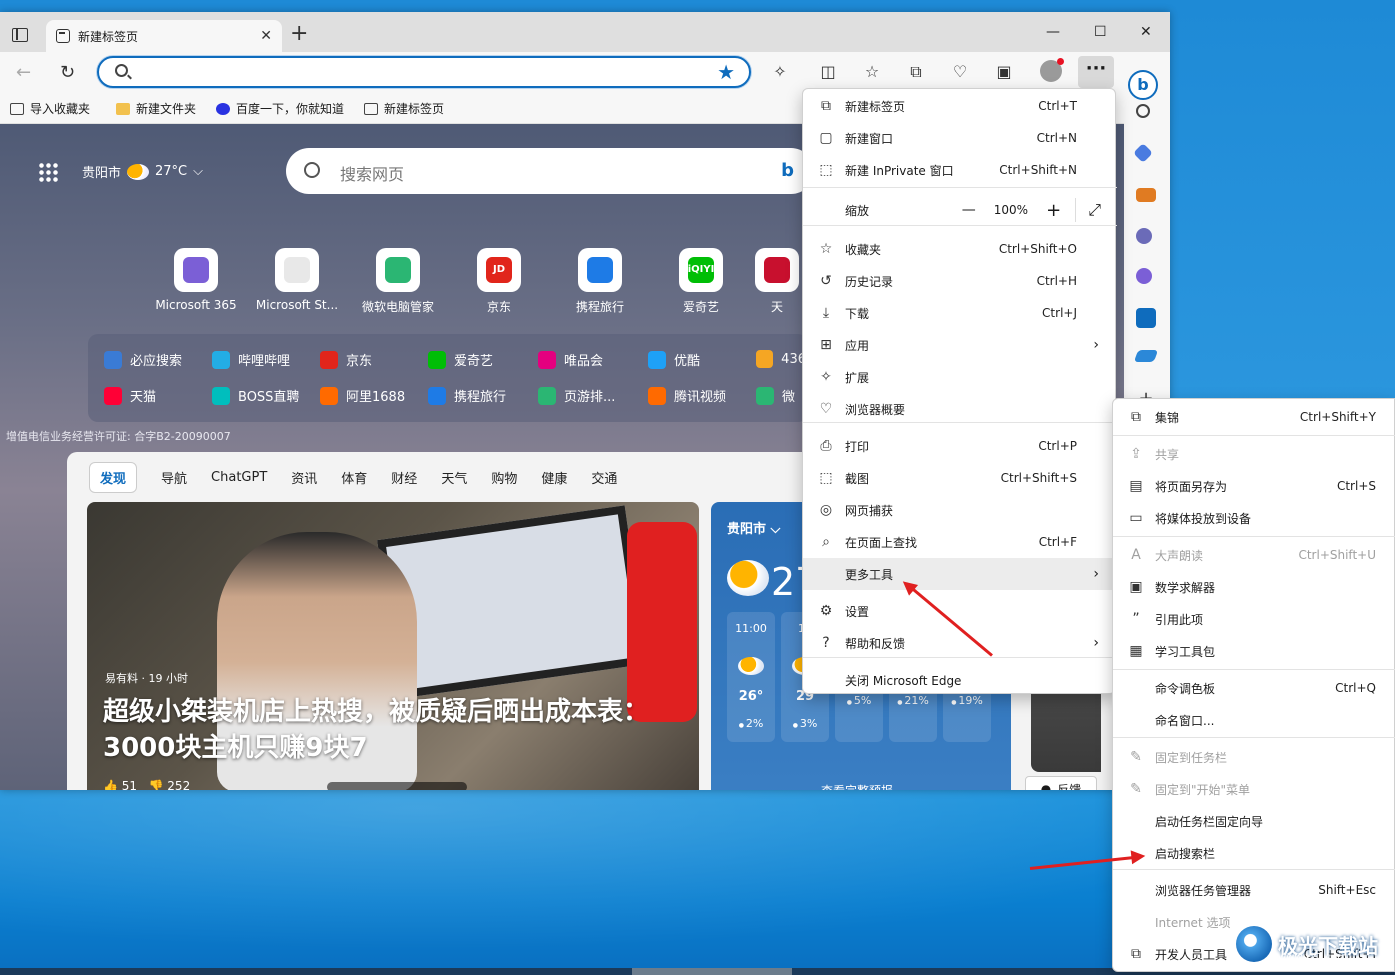 This screenshot has height=975, width=1395. What do you see at coordinates (346, 359) in the screenshot?
I see `quick-link: 京东` at bounding box center [346, 359].